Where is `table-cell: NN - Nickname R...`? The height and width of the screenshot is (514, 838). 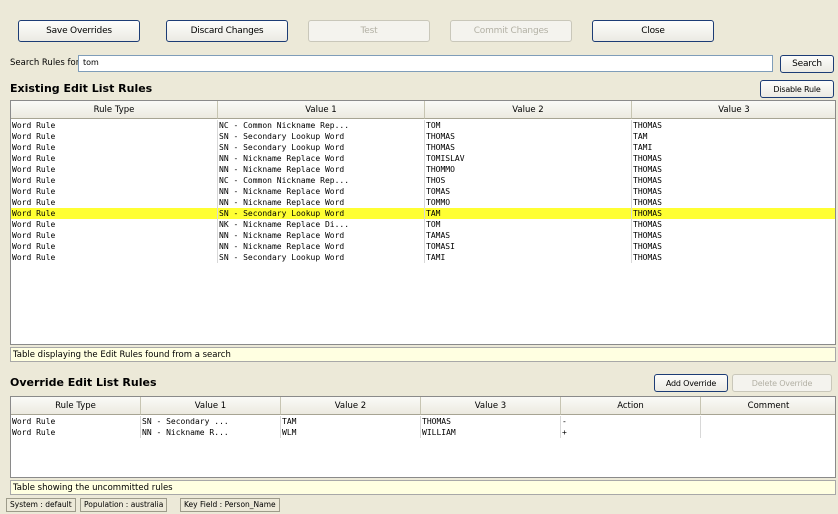
table-cell: NN - Nickname R... is located at coordinates (211, 432).